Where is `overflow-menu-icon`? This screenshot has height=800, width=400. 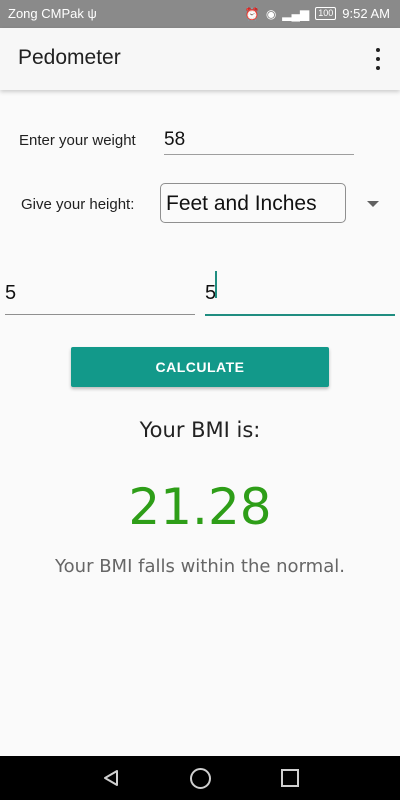 overflow-menu-icon is located at coordinates (378, 59).